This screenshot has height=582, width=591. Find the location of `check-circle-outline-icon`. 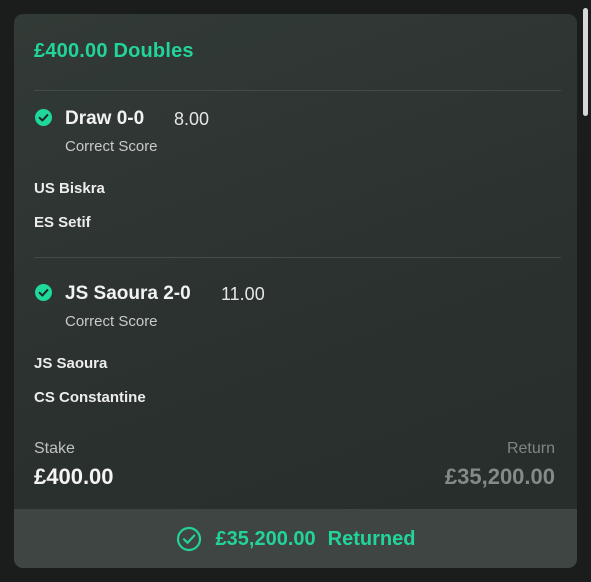

check-circle-outline-icon is located at coordinates (189, 539).